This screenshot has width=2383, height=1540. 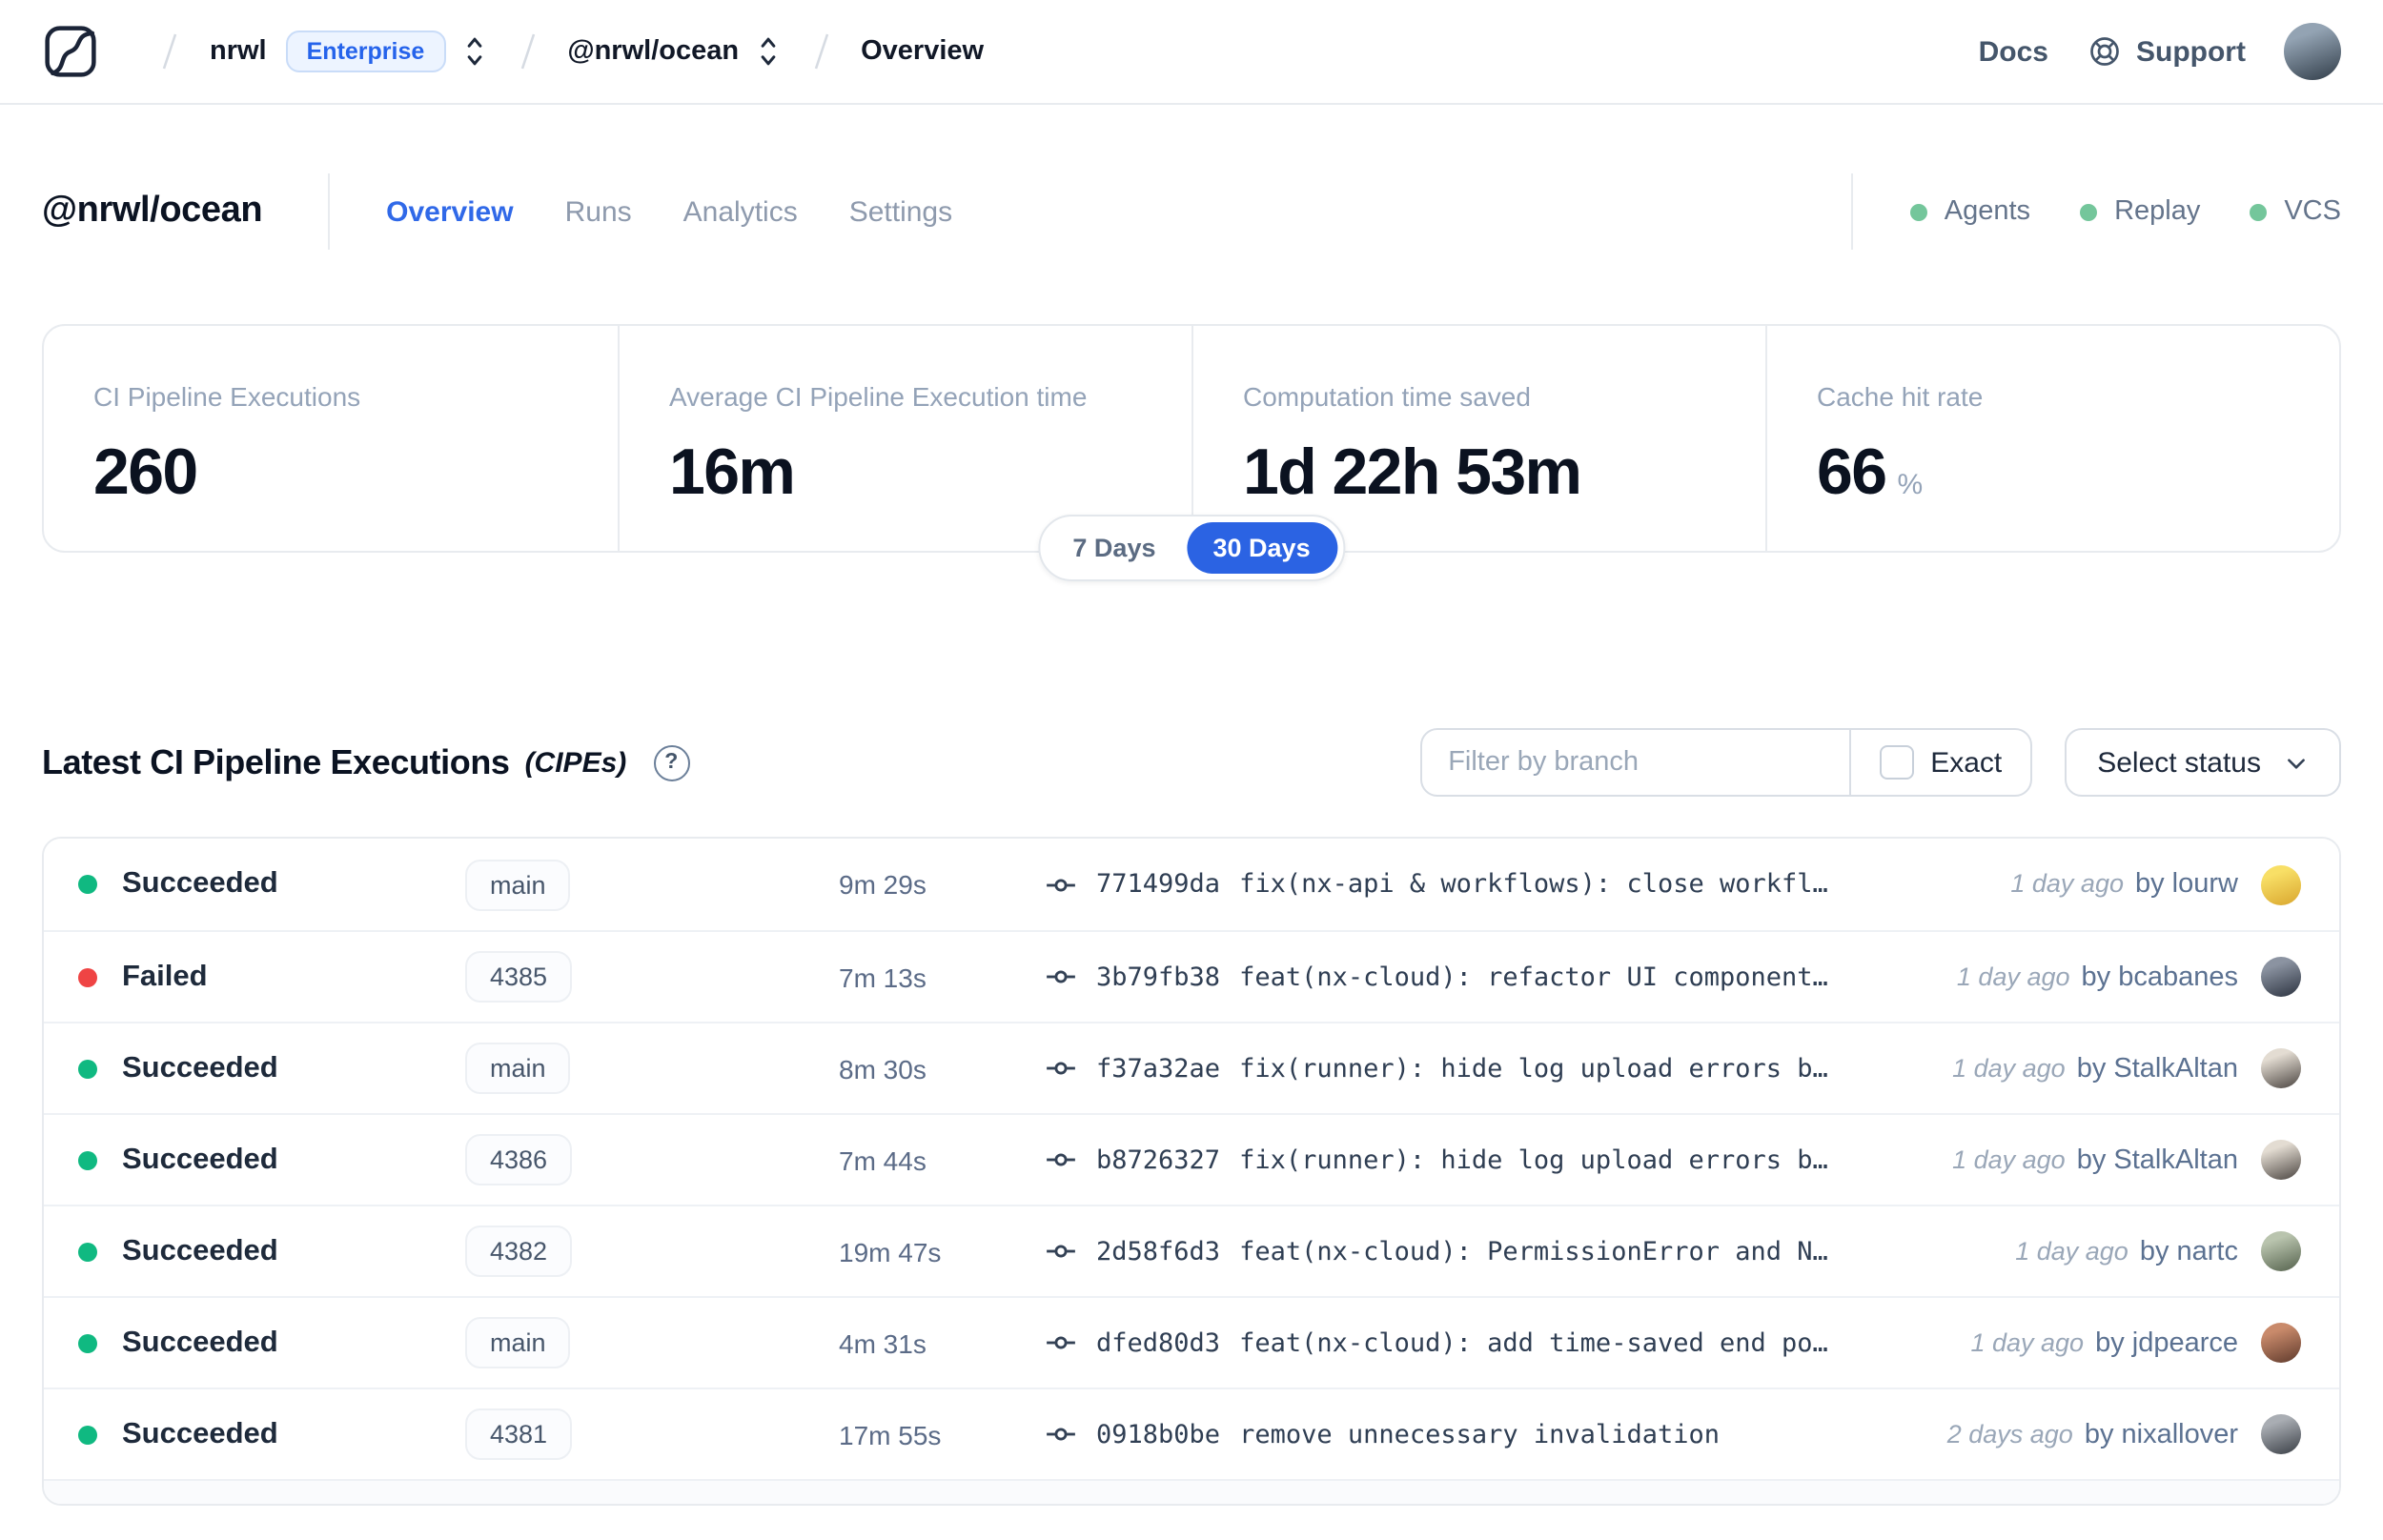 I want to click on time-ago: 1 day ago, so click(x=2009, y=1159).